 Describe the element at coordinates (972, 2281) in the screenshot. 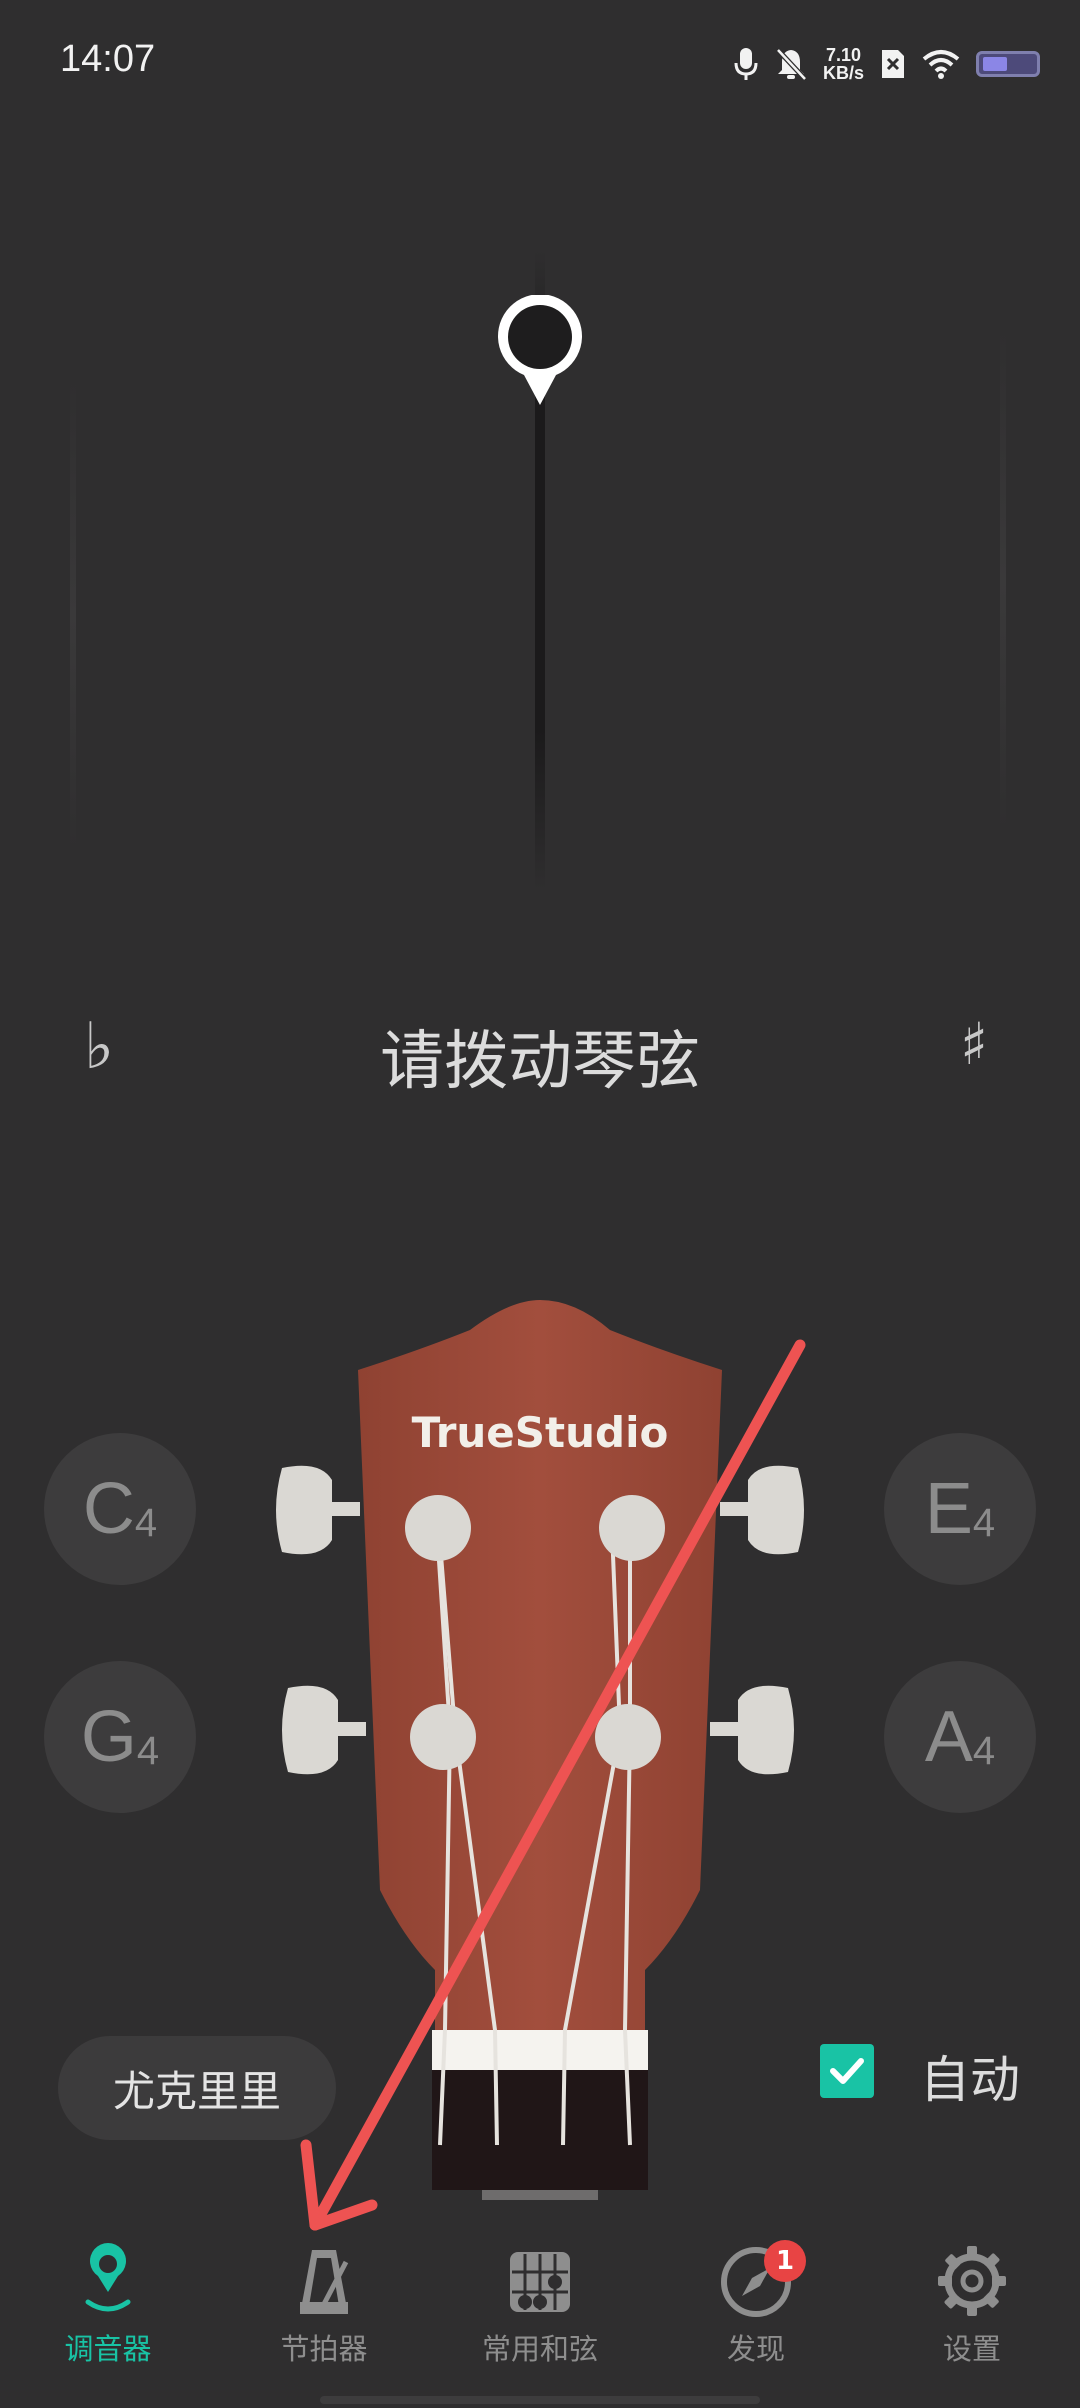

I see `gear-icon` at that location.